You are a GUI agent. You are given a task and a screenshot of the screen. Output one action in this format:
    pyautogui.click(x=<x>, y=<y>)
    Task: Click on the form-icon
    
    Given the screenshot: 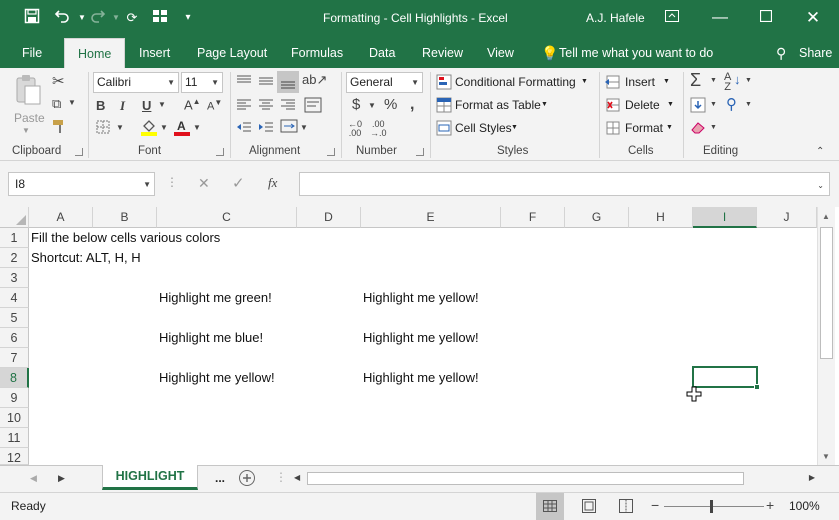 What is the action you would take?
    pyautogui.click(x=160, y=18)
    